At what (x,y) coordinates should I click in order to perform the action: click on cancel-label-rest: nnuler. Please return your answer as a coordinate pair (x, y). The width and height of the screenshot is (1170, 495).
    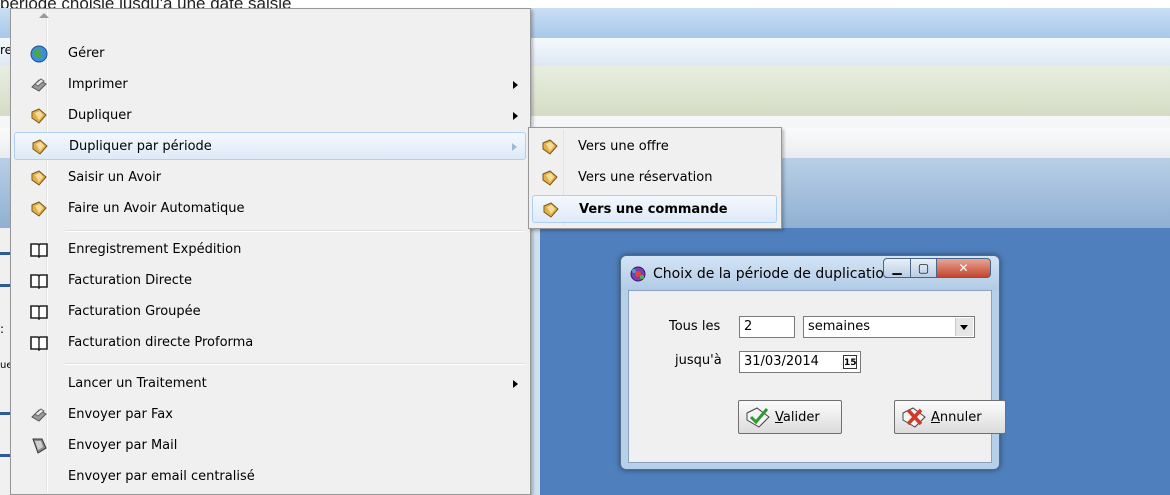
    Looking at the image, I should click on (960, 417).